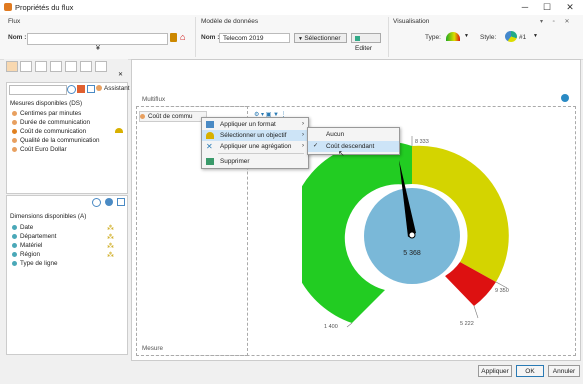  Describe the element at coordinates (254, 38) in the screenshot. I see `model-select: Telecom 2019` at that location.